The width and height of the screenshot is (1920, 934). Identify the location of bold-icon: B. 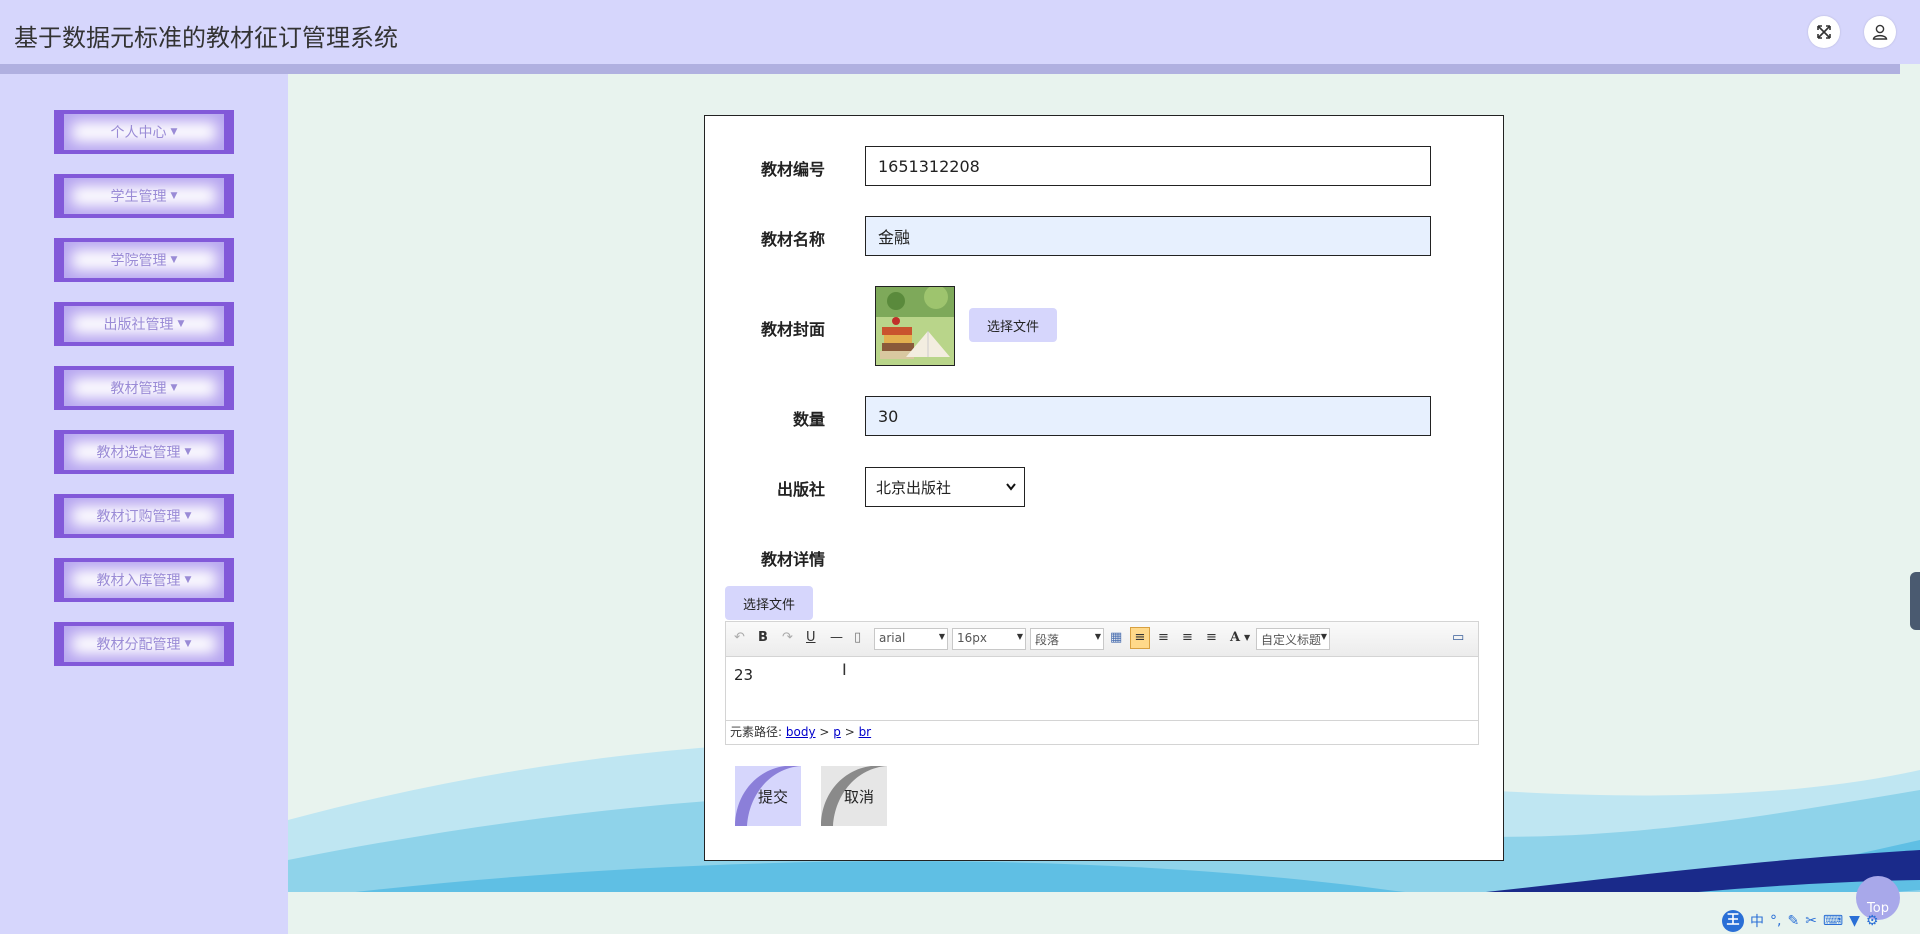
(763, 637).